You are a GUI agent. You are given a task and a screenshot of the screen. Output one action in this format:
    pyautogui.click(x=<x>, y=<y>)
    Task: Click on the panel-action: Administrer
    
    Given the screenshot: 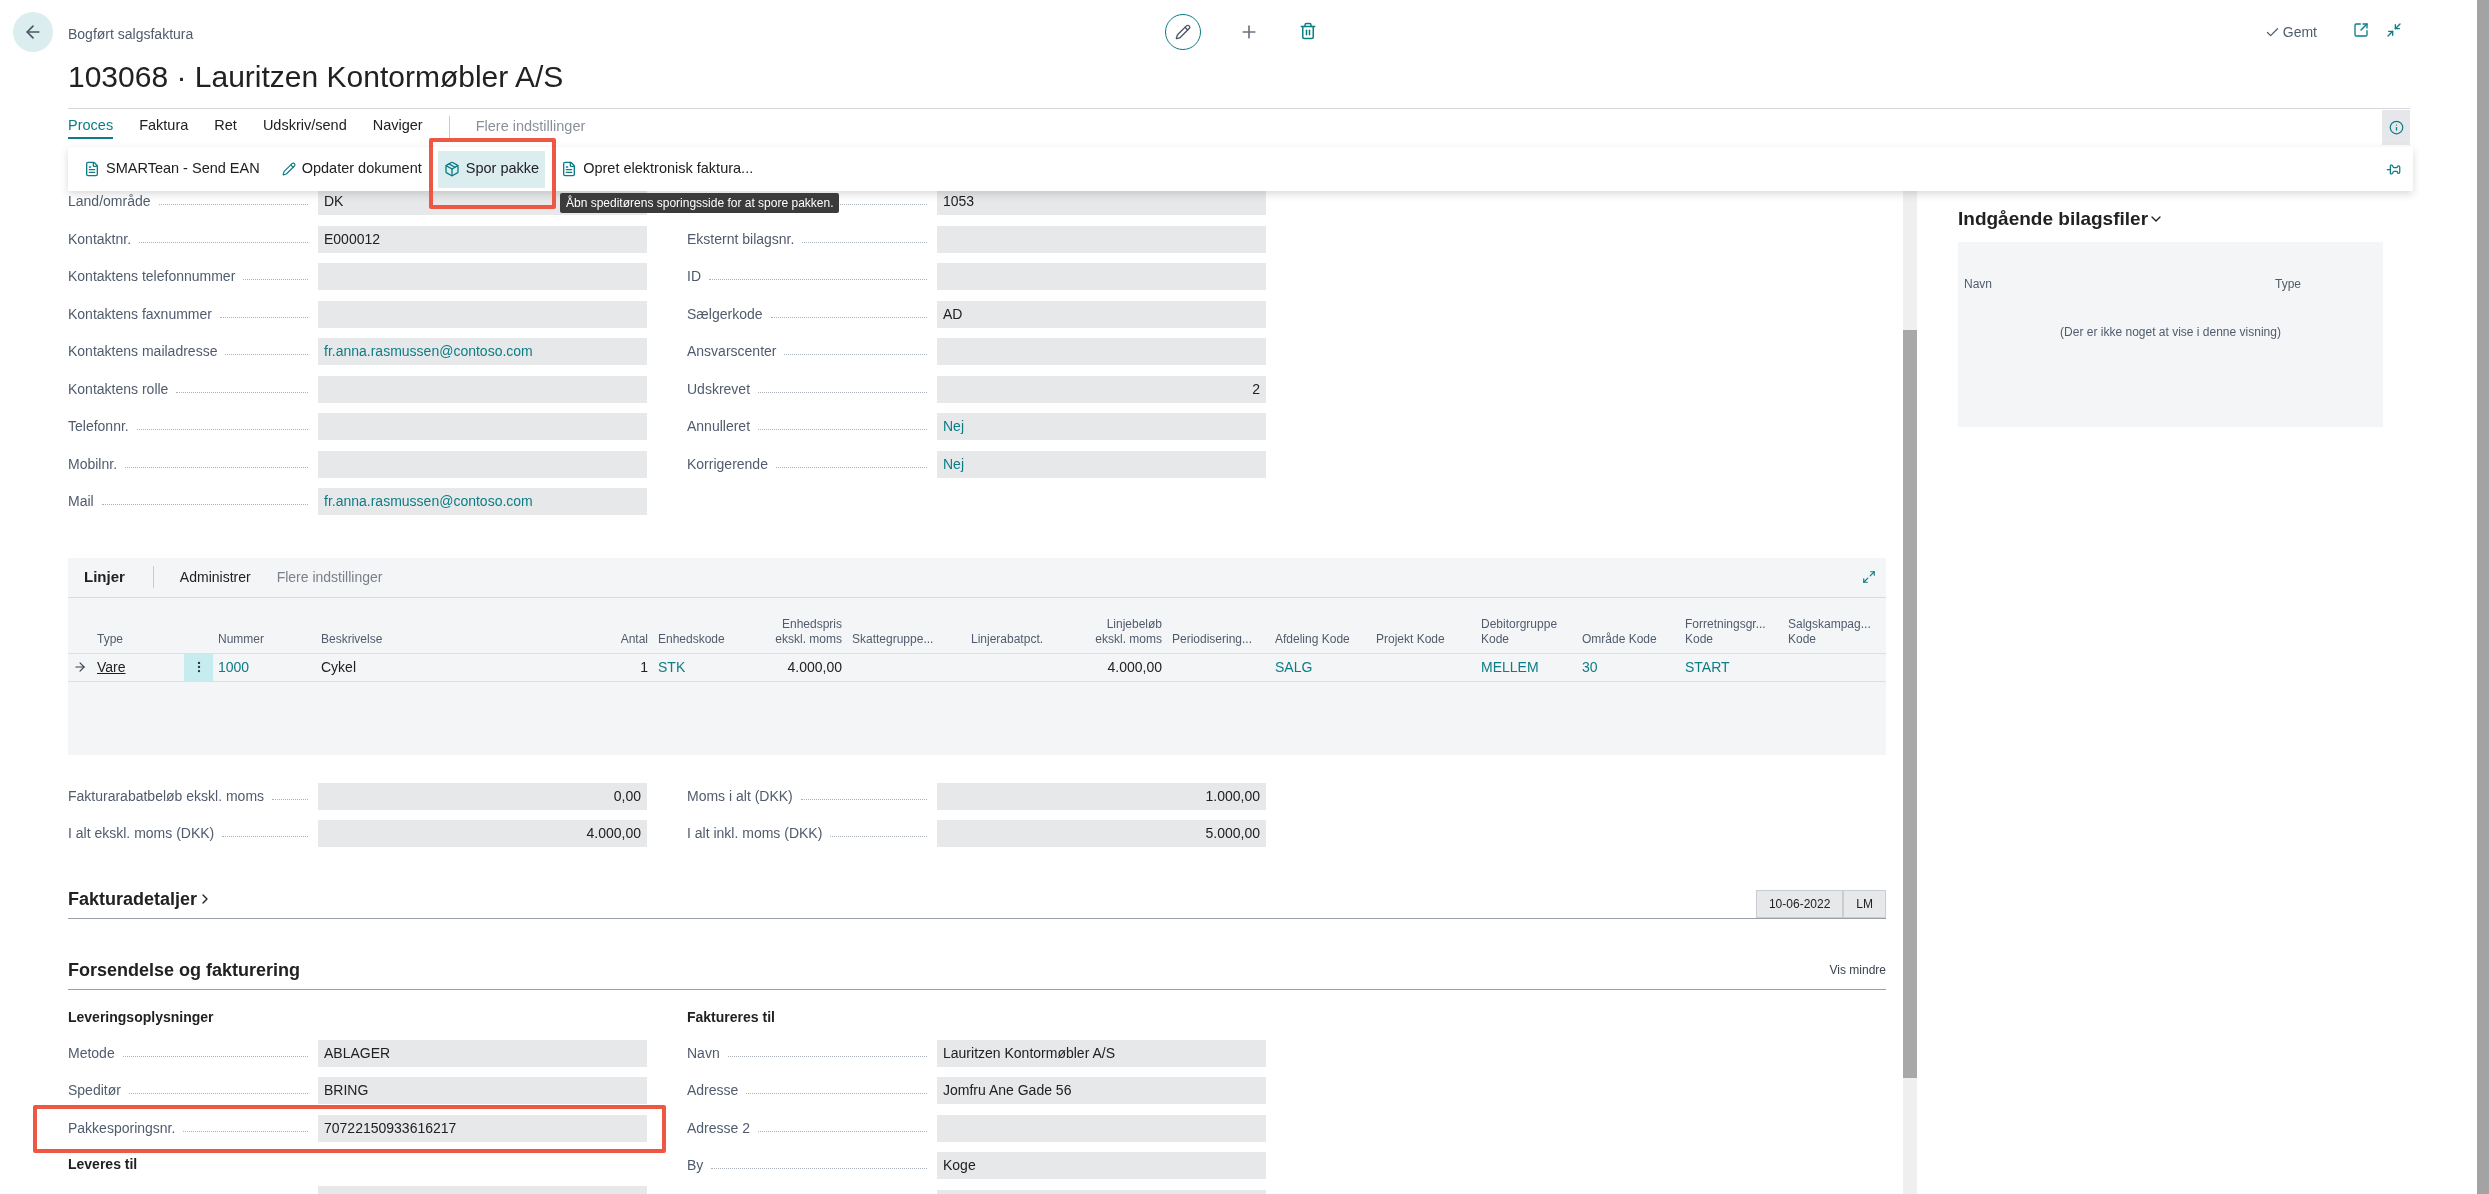 What is the action you would take?
    pyautogui.click(x=215, y=577)
    